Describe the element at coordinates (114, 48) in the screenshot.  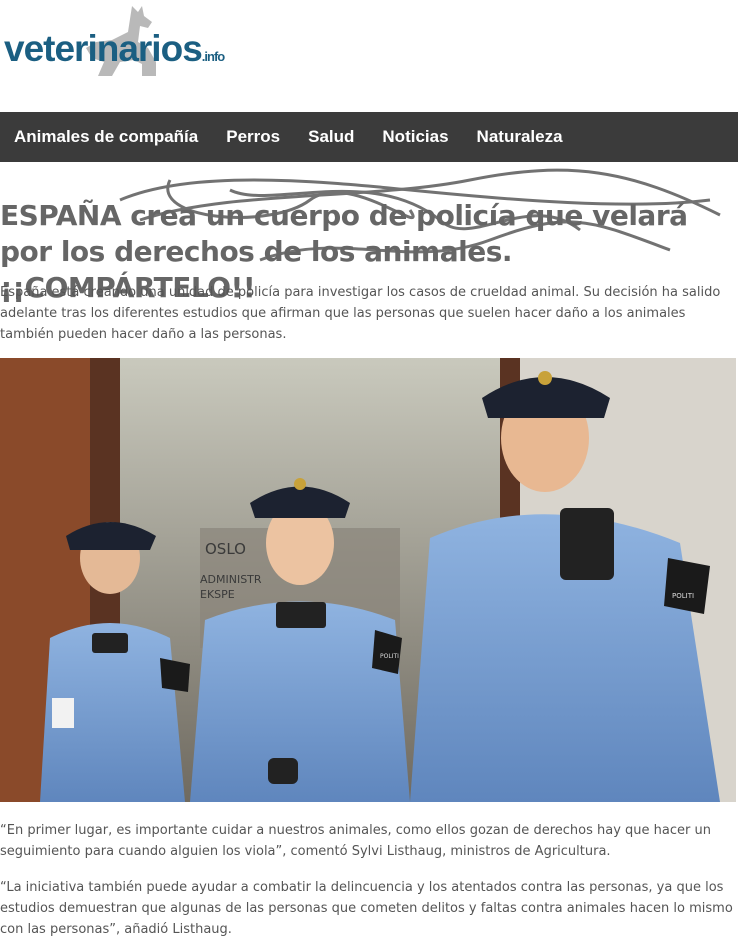
I see `logo-wordmark: veterinarios.info` at that location.